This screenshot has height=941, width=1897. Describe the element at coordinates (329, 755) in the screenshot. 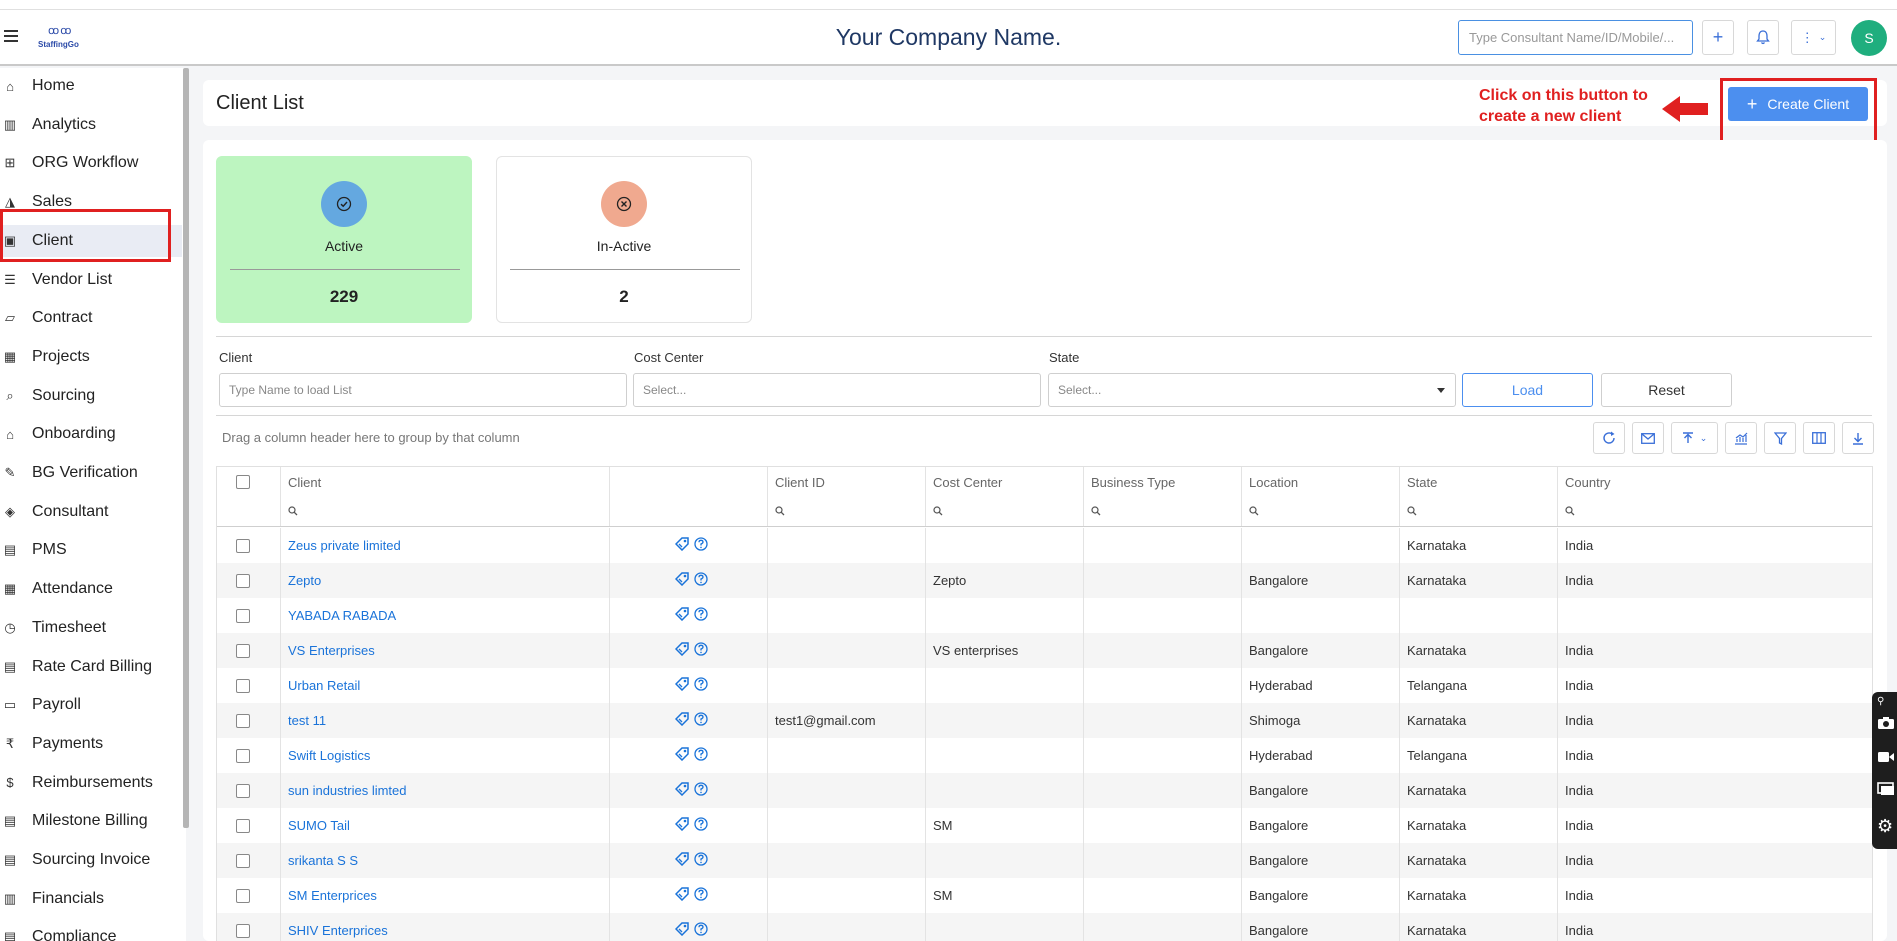

I see `client-link: Swift Logistics` at that location.